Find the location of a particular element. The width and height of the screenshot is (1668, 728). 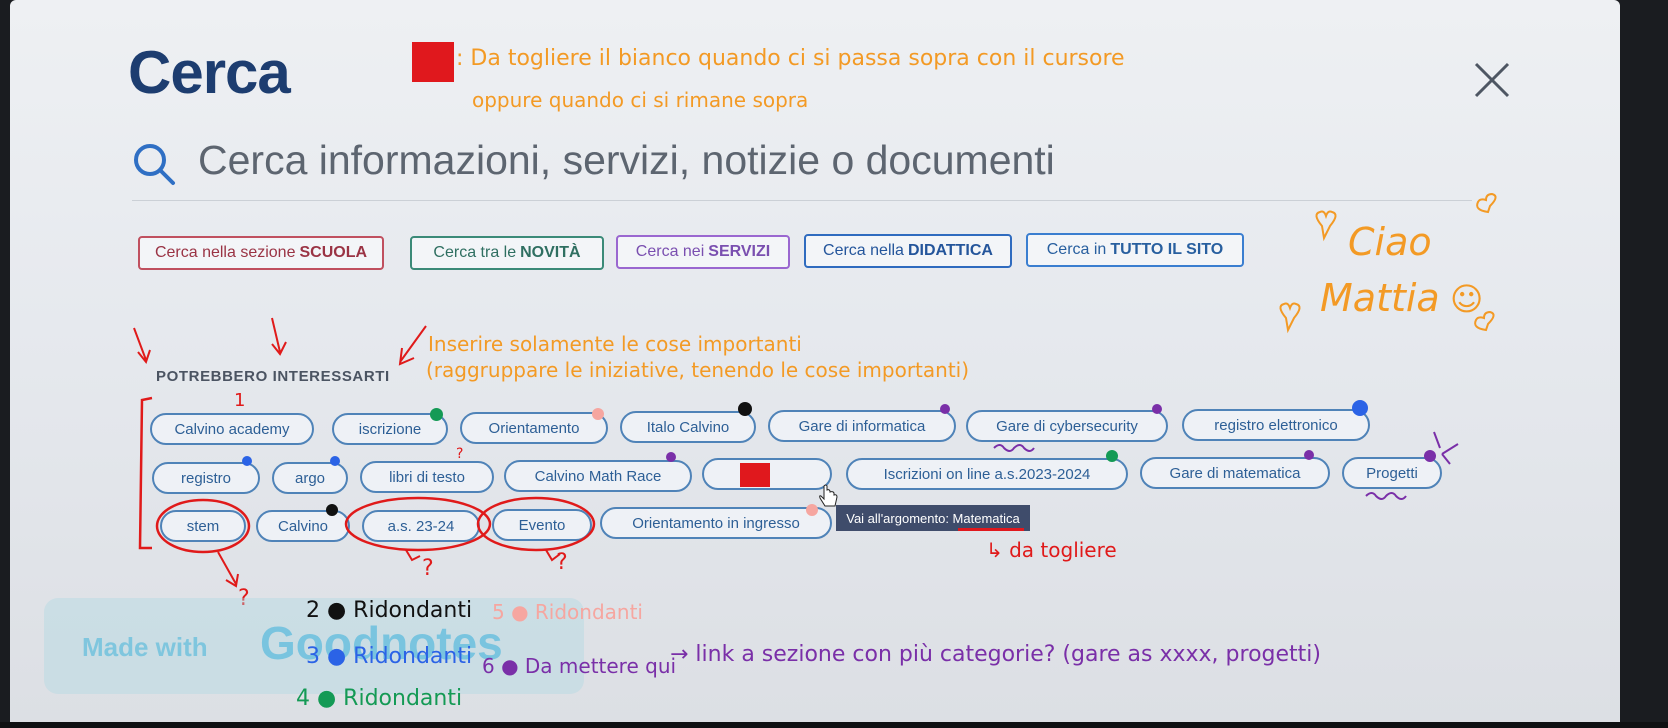

legend-item-6: 6 ● Da mettere qui is located at coordinates (579, 666).